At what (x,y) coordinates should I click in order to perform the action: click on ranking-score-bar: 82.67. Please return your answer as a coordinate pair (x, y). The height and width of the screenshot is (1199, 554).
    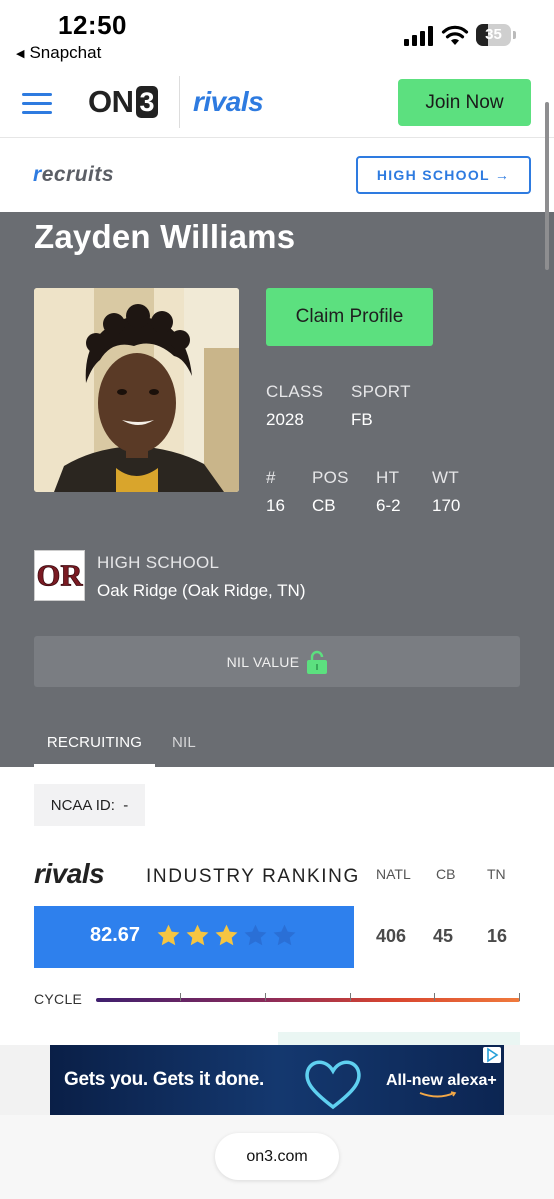
    Looking at the image, I should click on (194, 937).